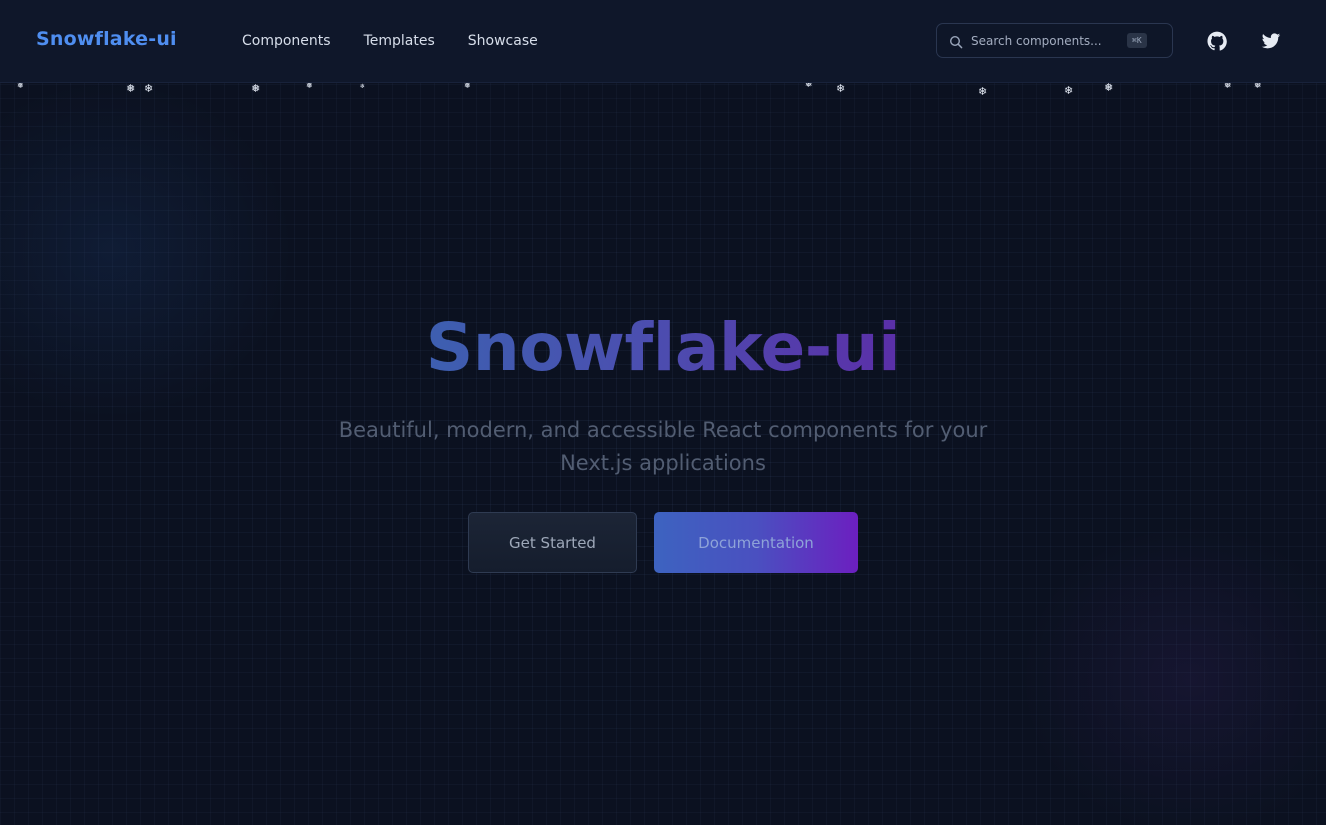 This screenshot has width=1326, height=825. Describe the element at coordinates (1046, 40) in the screenshot. I see `search-input` at that location.